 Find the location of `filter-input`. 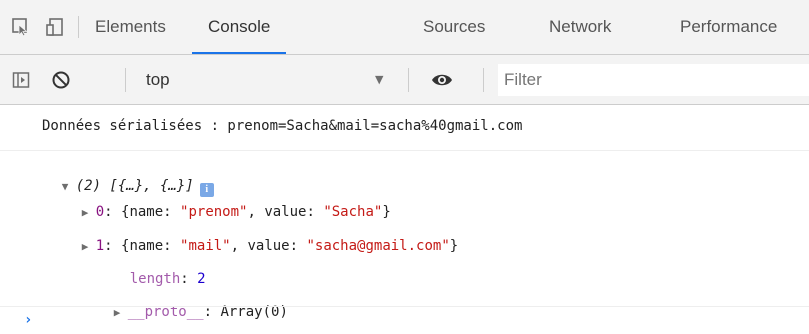

filter-input is located at coordinates (653, 80).